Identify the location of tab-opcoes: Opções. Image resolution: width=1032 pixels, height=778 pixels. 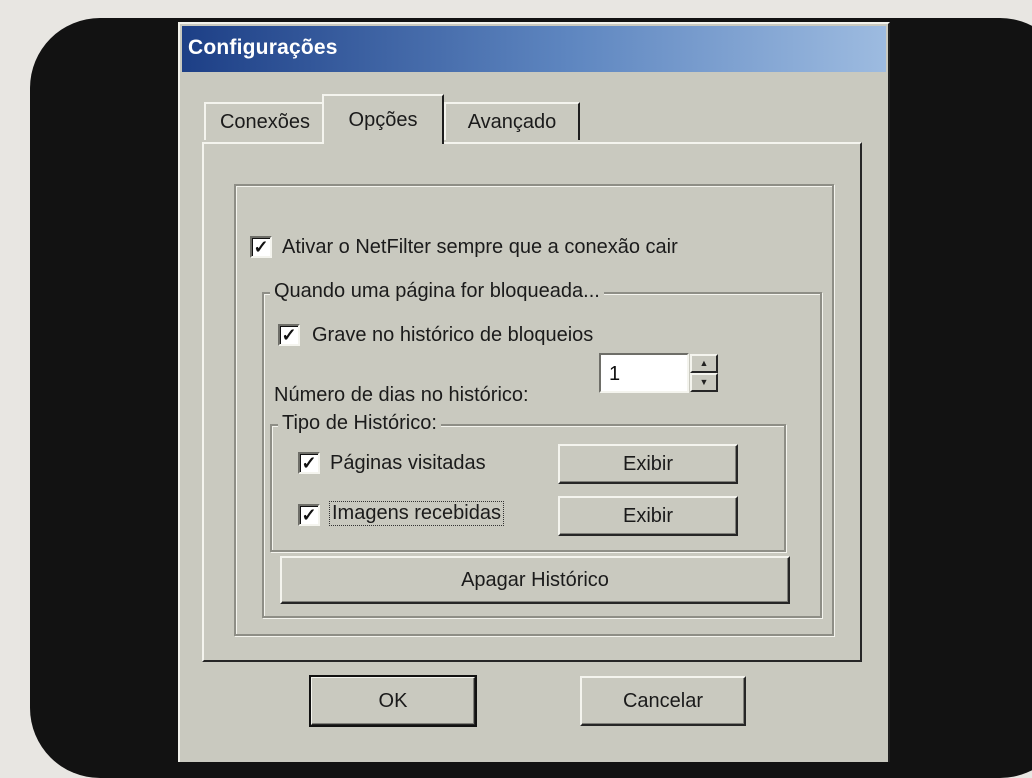
(383, 119).